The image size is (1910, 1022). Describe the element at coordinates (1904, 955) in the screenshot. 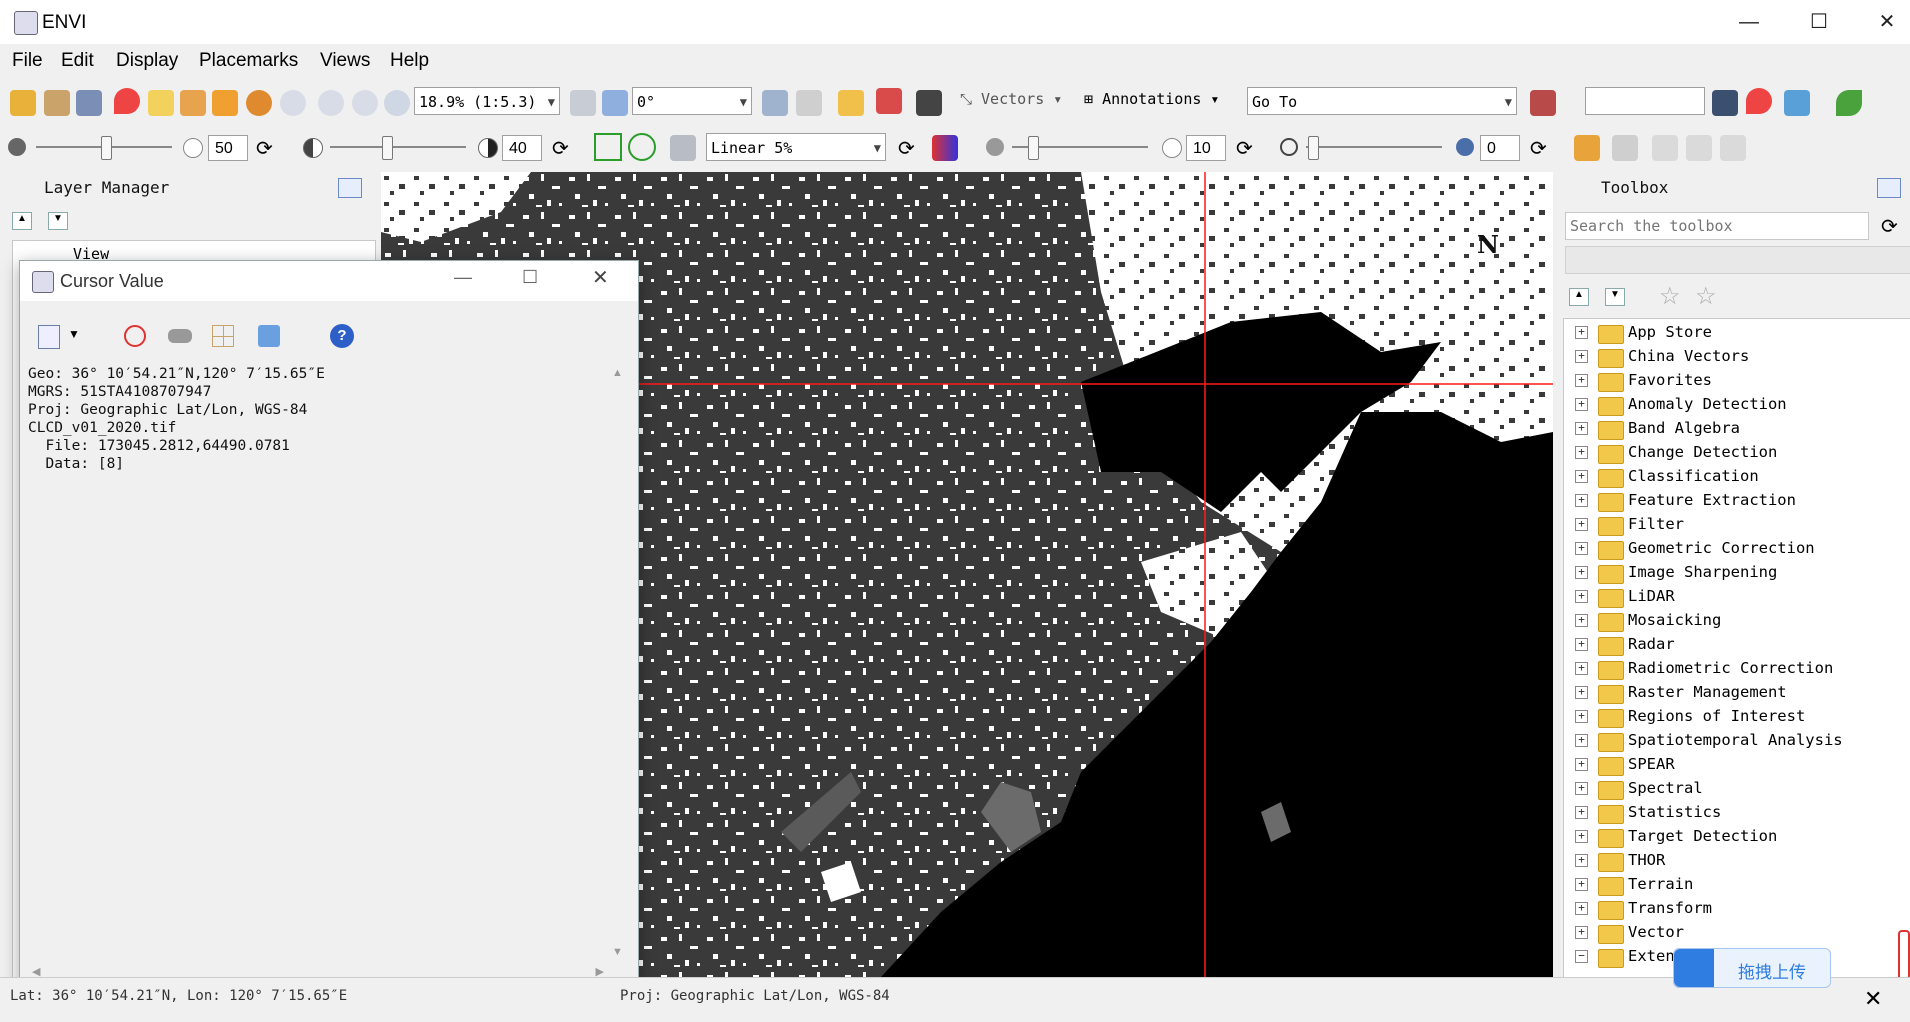

I see `vertical-scrollbar-thumb` at that location.